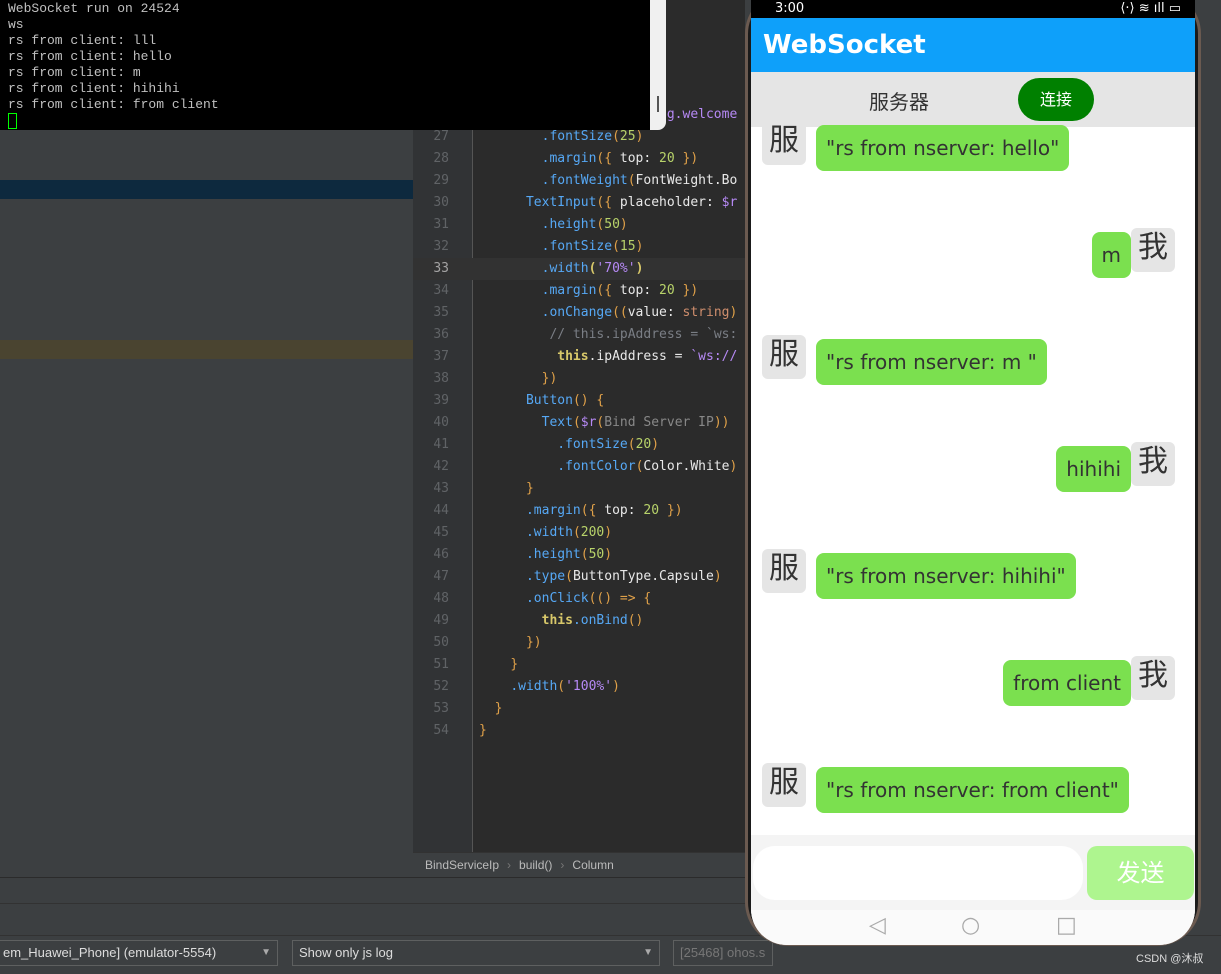  I want to click on code-token: Bind Server IP, so click(659, 422).